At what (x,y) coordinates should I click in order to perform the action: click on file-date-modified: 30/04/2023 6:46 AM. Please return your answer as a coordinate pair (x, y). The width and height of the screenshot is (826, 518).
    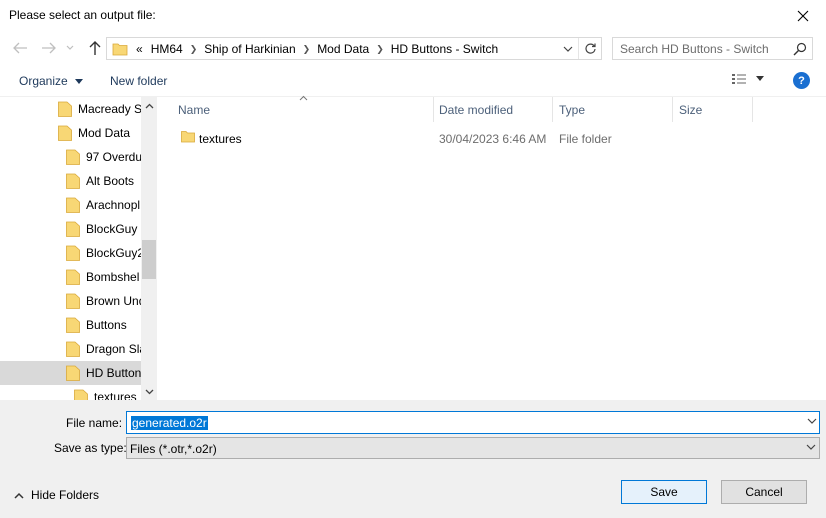
    Looking at the image, I should click on (493, 139).